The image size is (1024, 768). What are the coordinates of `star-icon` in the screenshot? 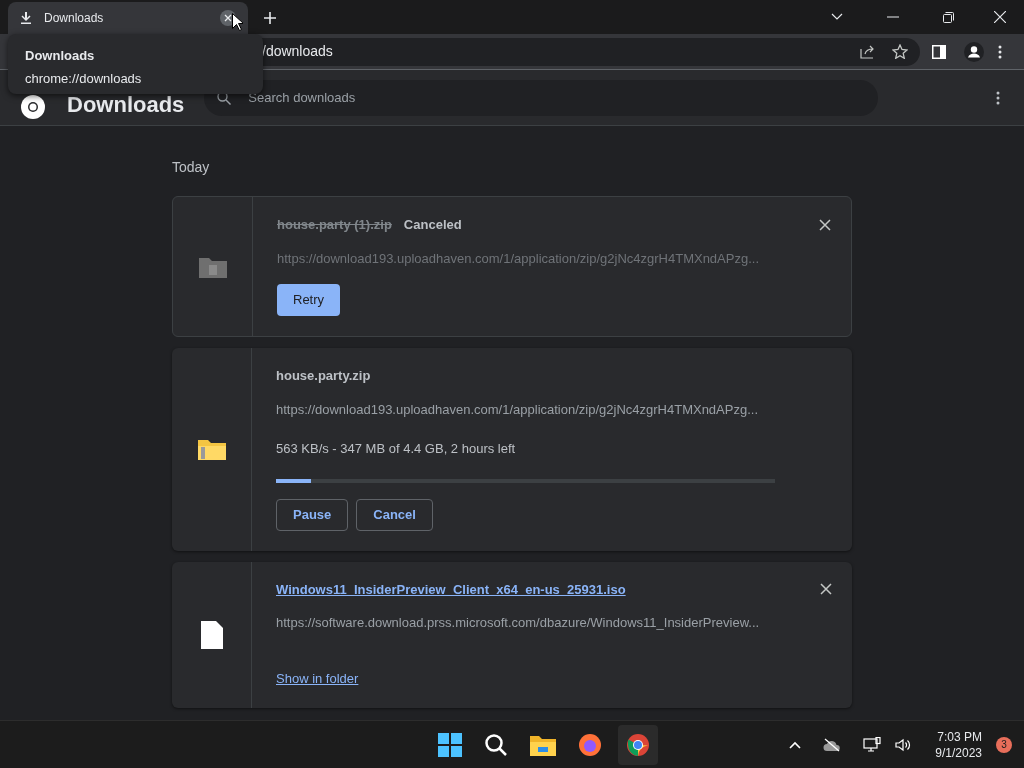 It's located at (900, 51).